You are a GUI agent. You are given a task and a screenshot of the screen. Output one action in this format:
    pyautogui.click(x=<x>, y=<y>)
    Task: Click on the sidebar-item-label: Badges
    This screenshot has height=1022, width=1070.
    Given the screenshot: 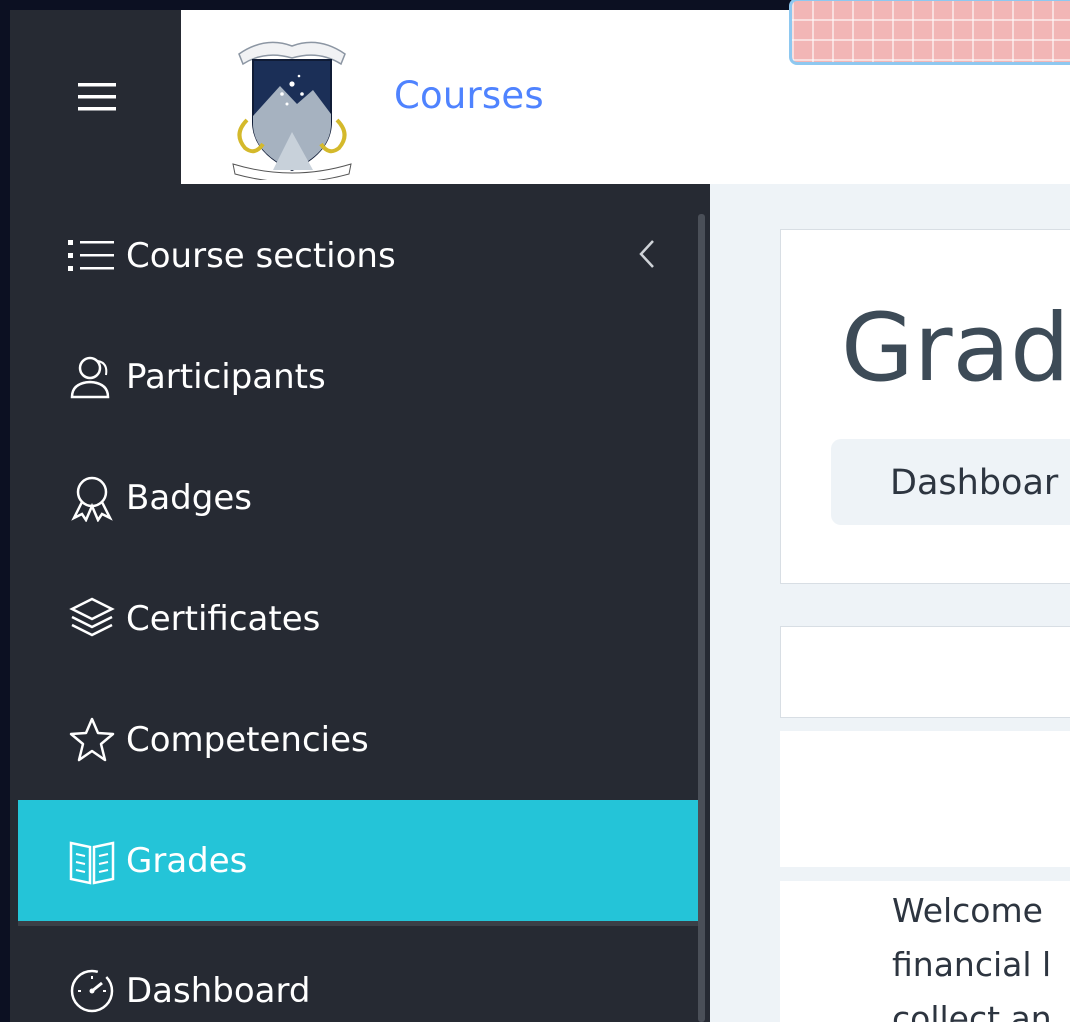 What is the action you would take?
    pyautogui.click(x=189, y=497)
    